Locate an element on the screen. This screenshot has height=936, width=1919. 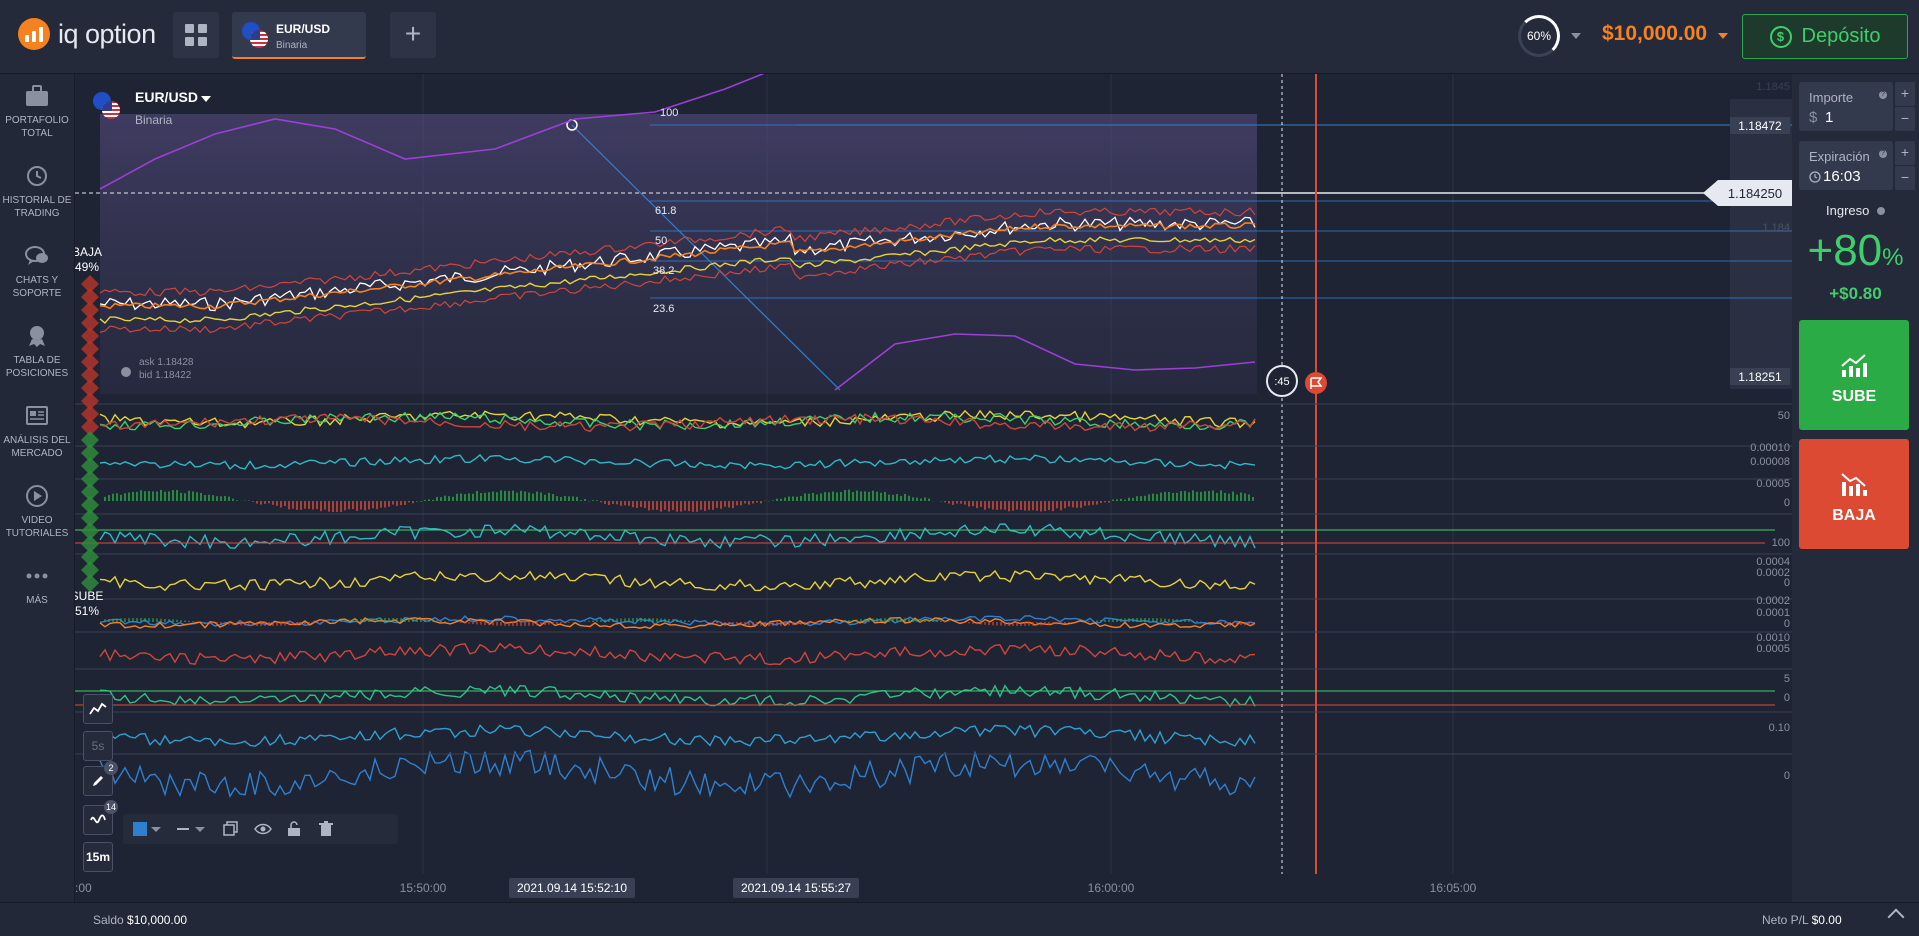
sentiment-bar is located at coordinates (90, 433).